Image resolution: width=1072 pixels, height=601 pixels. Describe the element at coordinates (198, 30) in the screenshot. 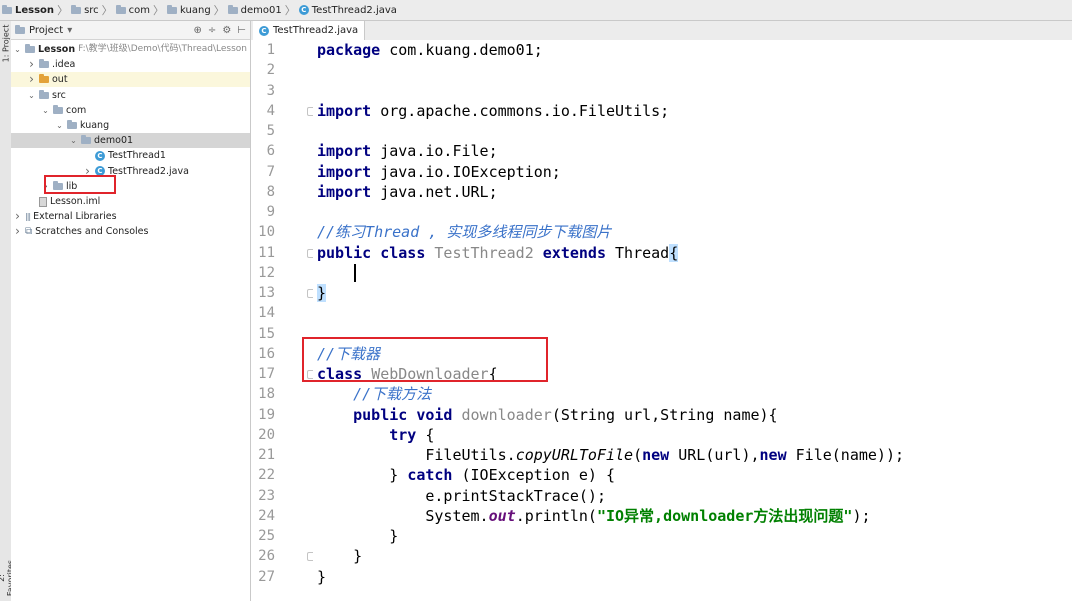

I see `target-icon: ⊕` at that location.